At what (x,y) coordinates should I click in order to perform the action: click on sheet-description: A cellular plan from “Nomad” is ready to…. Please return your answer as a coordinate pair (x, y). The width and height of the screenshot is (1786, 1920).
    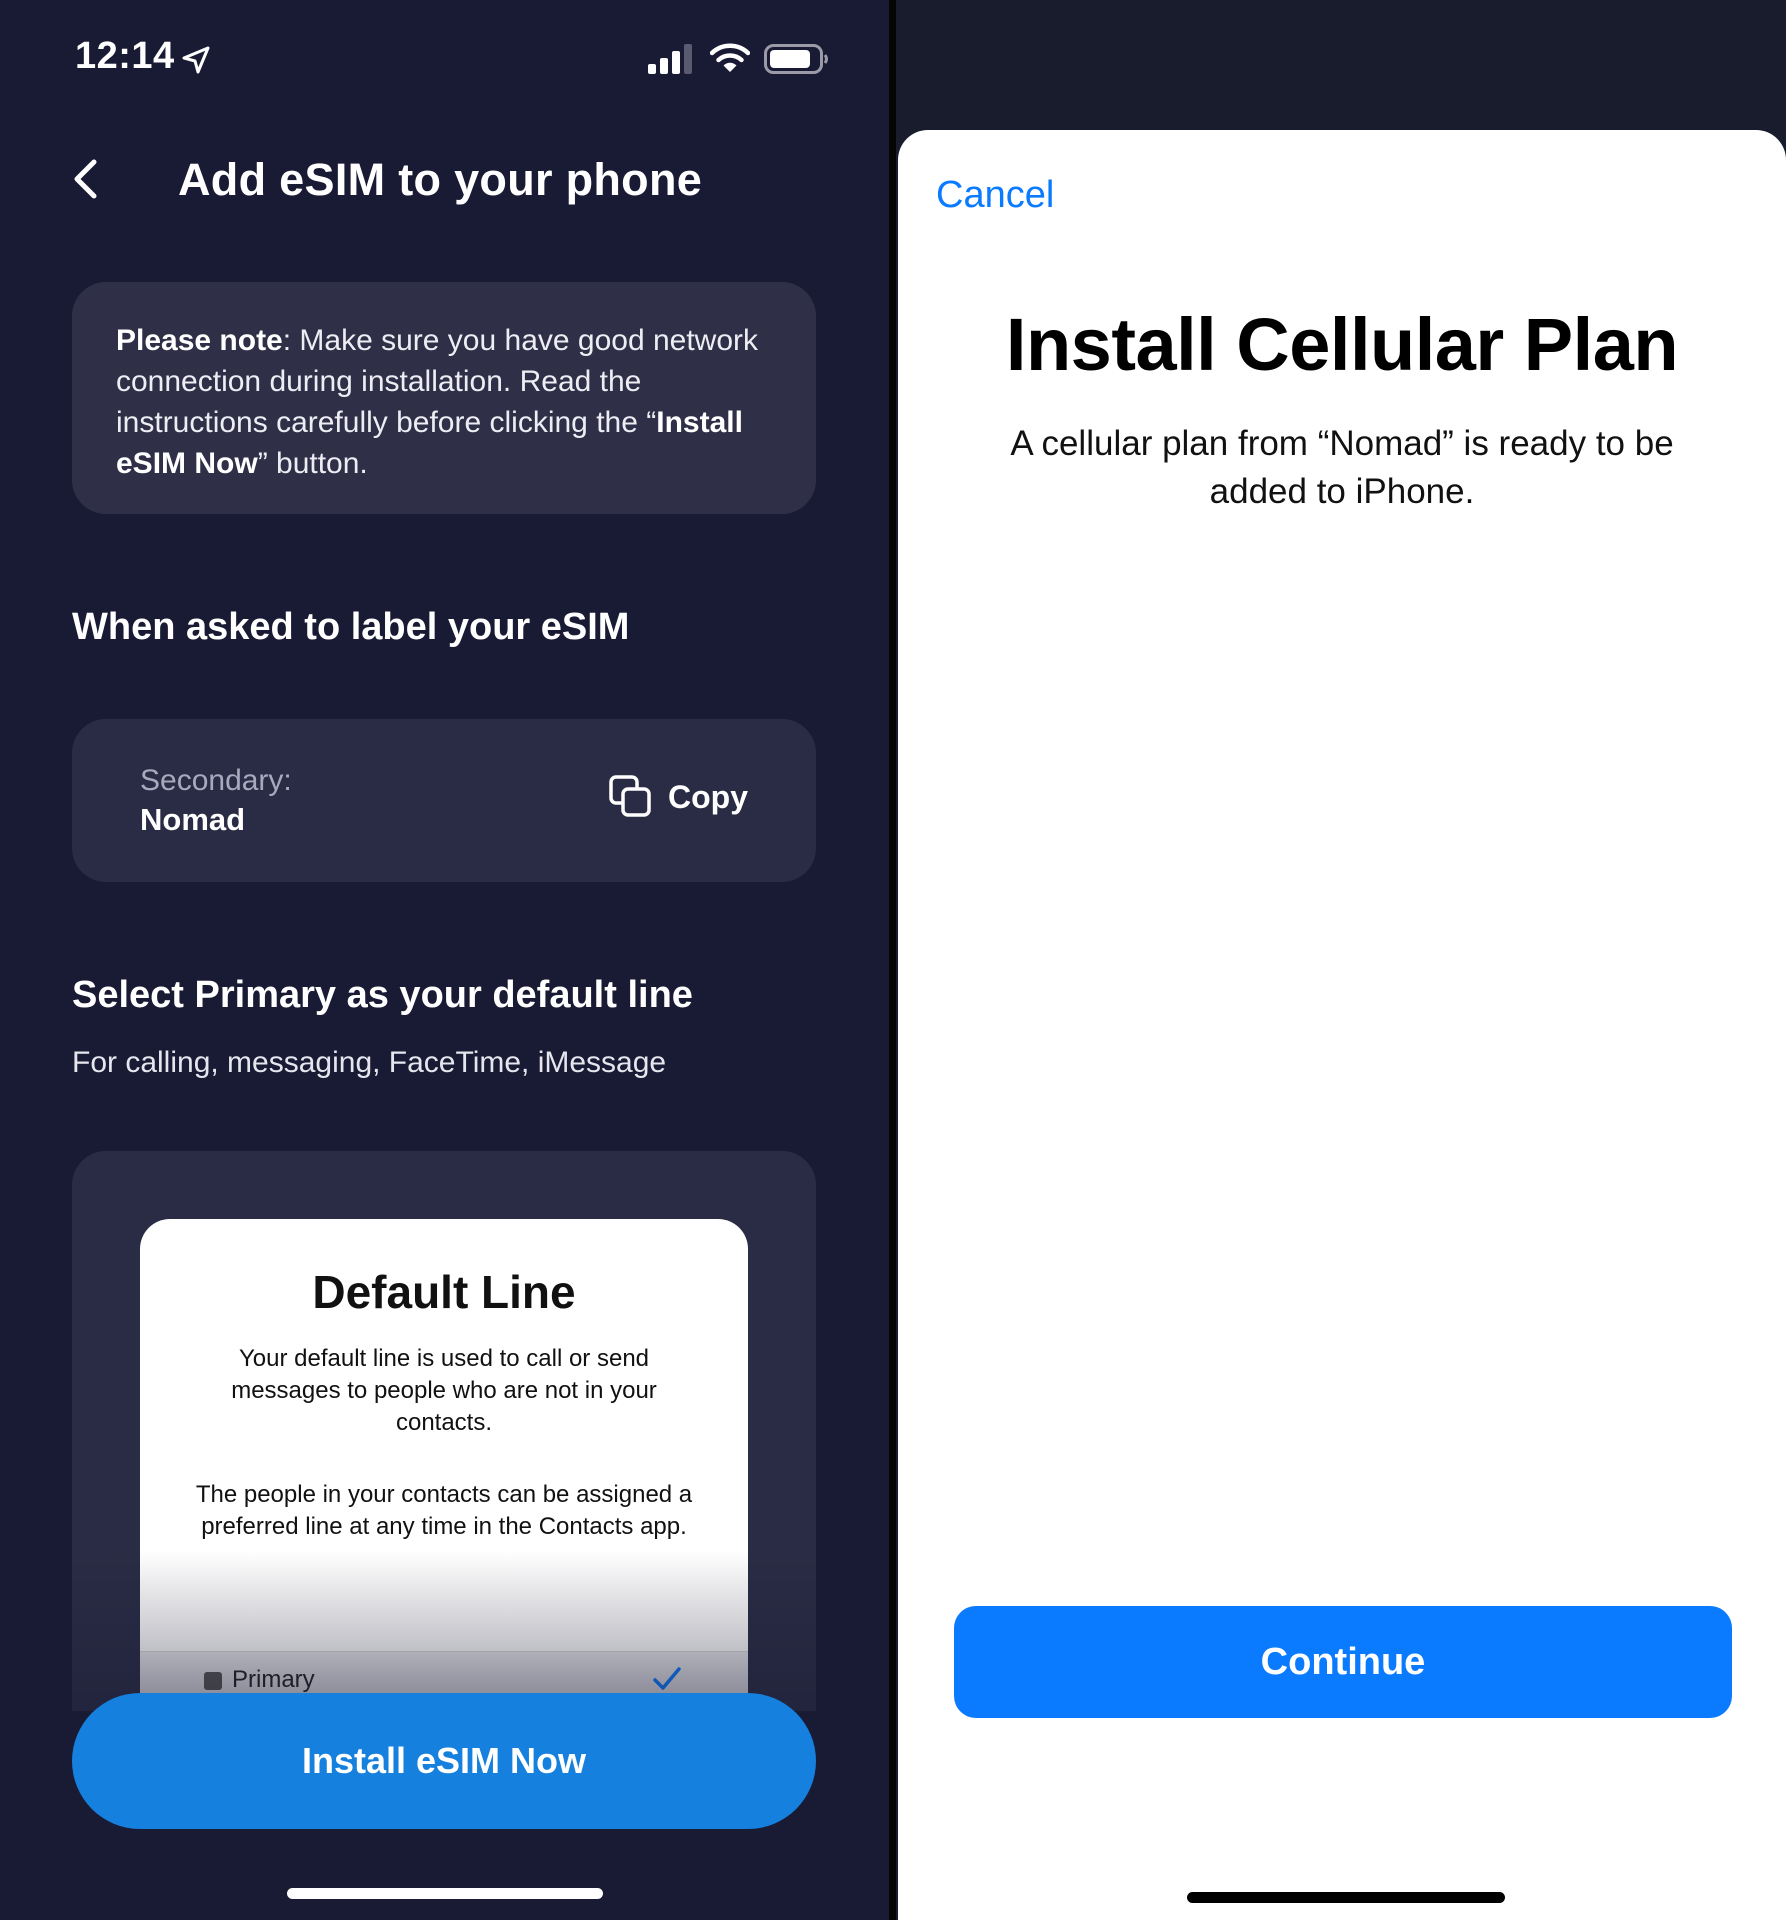
    Looking at the image, I should click on (1342, 467).